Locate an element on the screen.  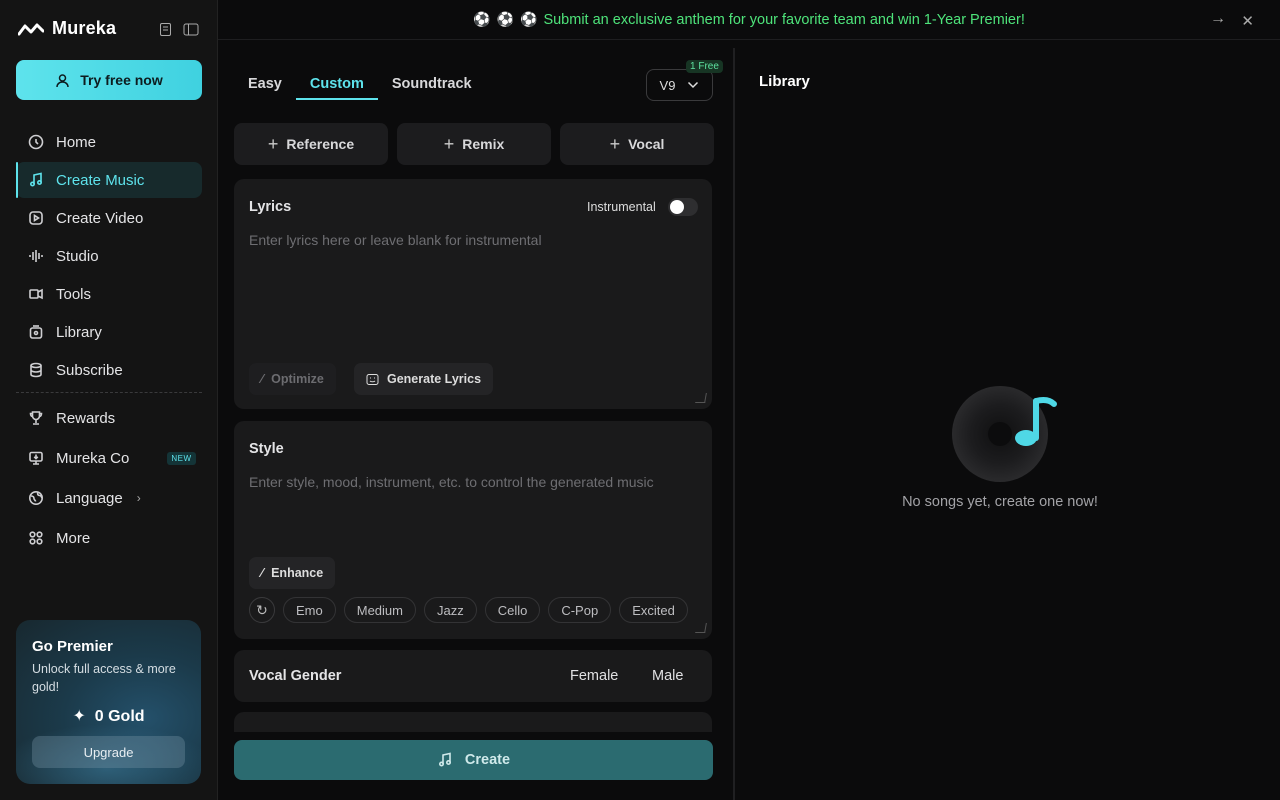
ai-lyrics-icon is located at coordinates (372, 379).